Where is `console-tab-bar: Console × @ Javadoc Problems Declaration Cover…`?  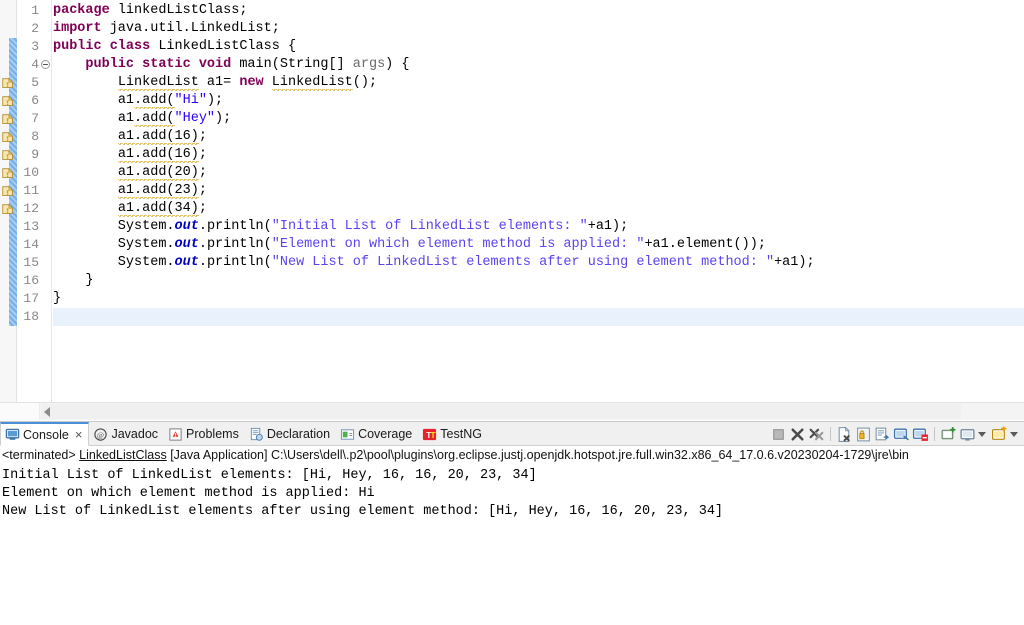 console-tab-bar: Console × @ Javadoc Problems Declaration Cover… is located at coordinates (512, 434).